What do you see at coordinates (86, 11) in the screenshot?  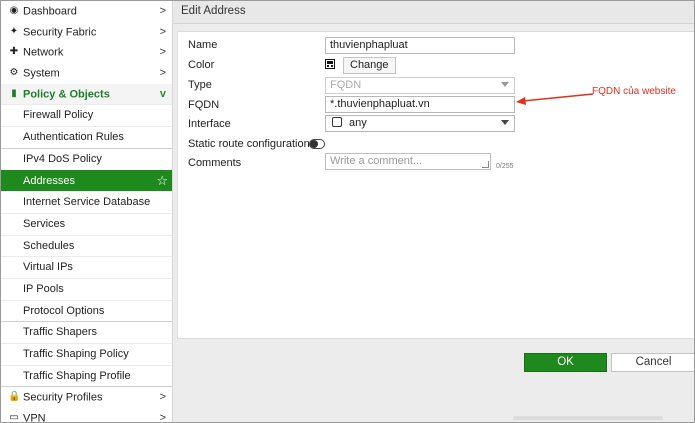 I see `sidebar-item-dashboard: ◉ Dashboard >` at bounding box center [86, 11].